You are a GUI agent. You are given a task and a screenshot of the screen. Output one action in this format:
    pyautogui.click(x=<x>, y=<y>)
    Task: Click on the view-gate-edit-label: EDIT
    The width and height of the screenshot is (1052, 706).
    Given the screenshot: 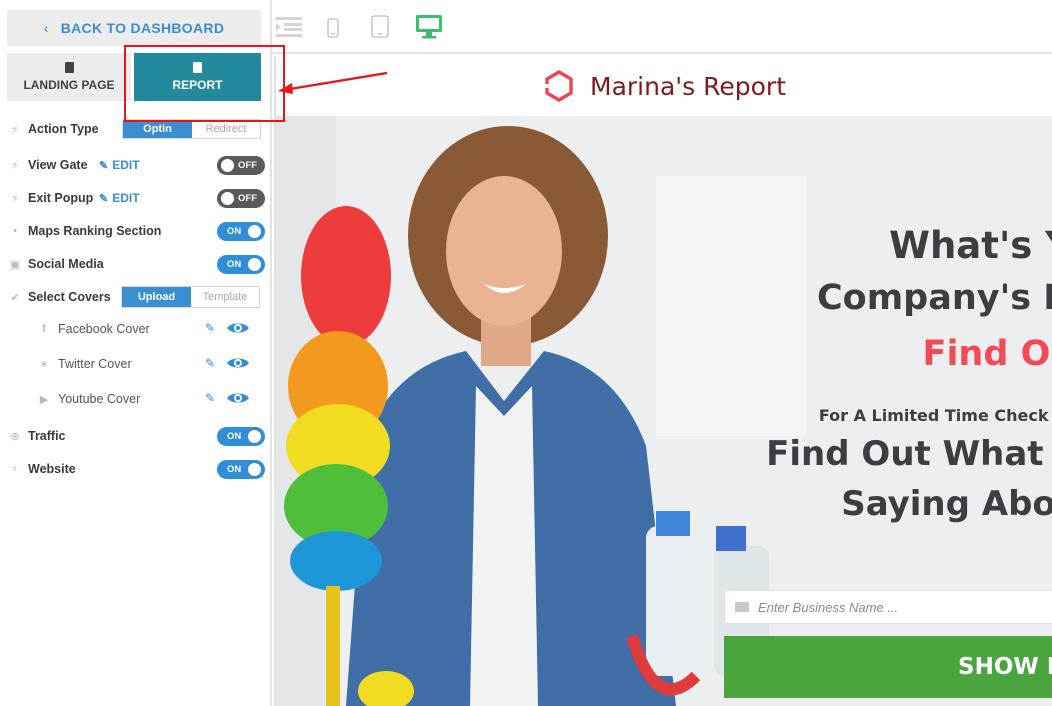 What is the action you would take?
    pyautogui.click(x=126, y=165)
    